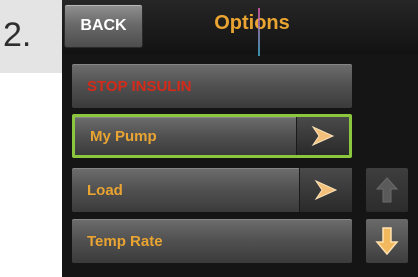 The width and height of the screenshot is (418, 277). I want to click on scroll-up-button, so click(387, 190).